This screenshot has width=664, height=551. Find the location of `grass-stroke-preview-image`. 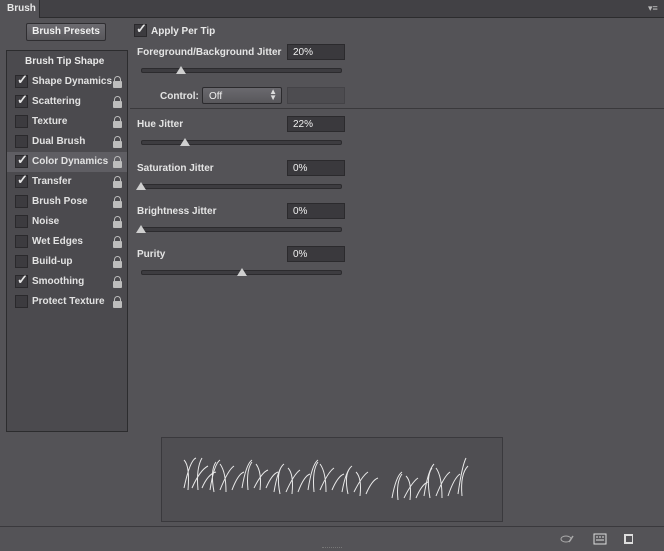

grass-stroke-preview-image is located at coordinates (326, 479).